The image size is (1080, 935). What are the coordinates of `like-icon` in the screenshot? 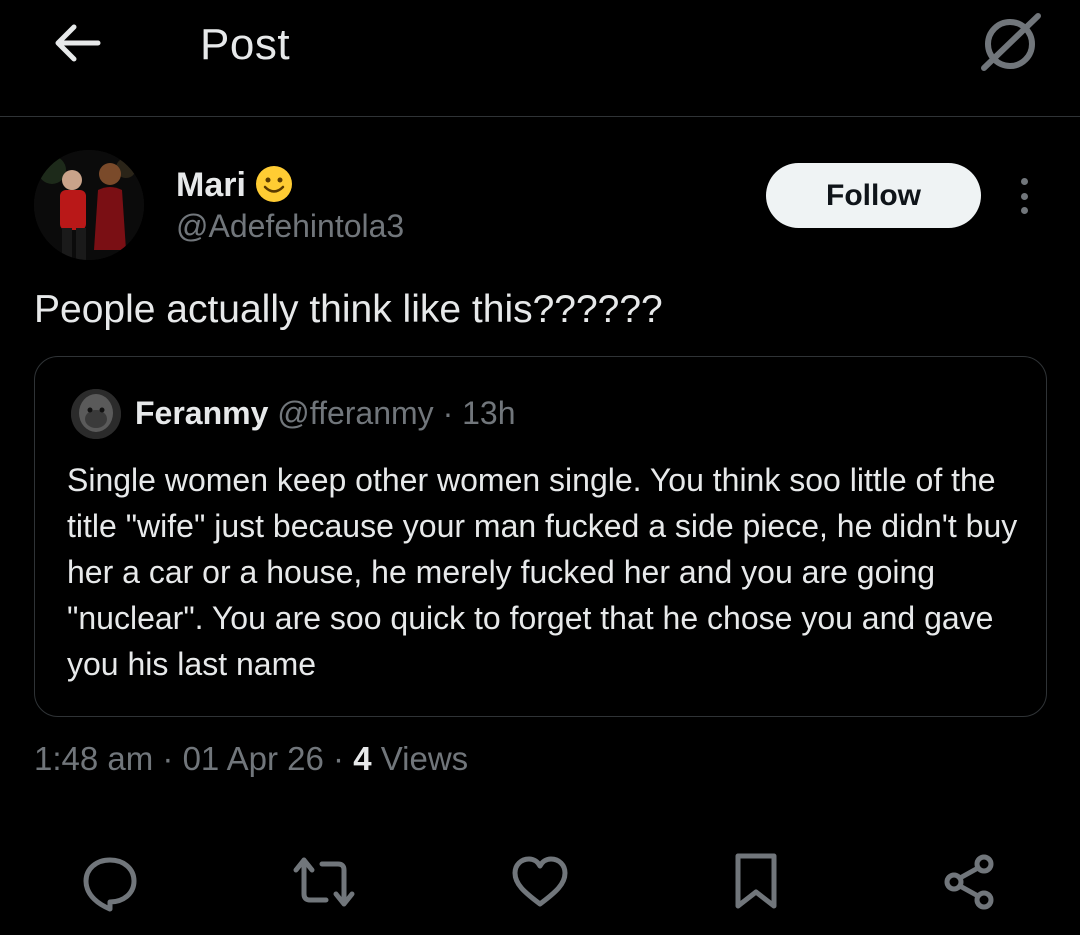 It's located at (540, 881).